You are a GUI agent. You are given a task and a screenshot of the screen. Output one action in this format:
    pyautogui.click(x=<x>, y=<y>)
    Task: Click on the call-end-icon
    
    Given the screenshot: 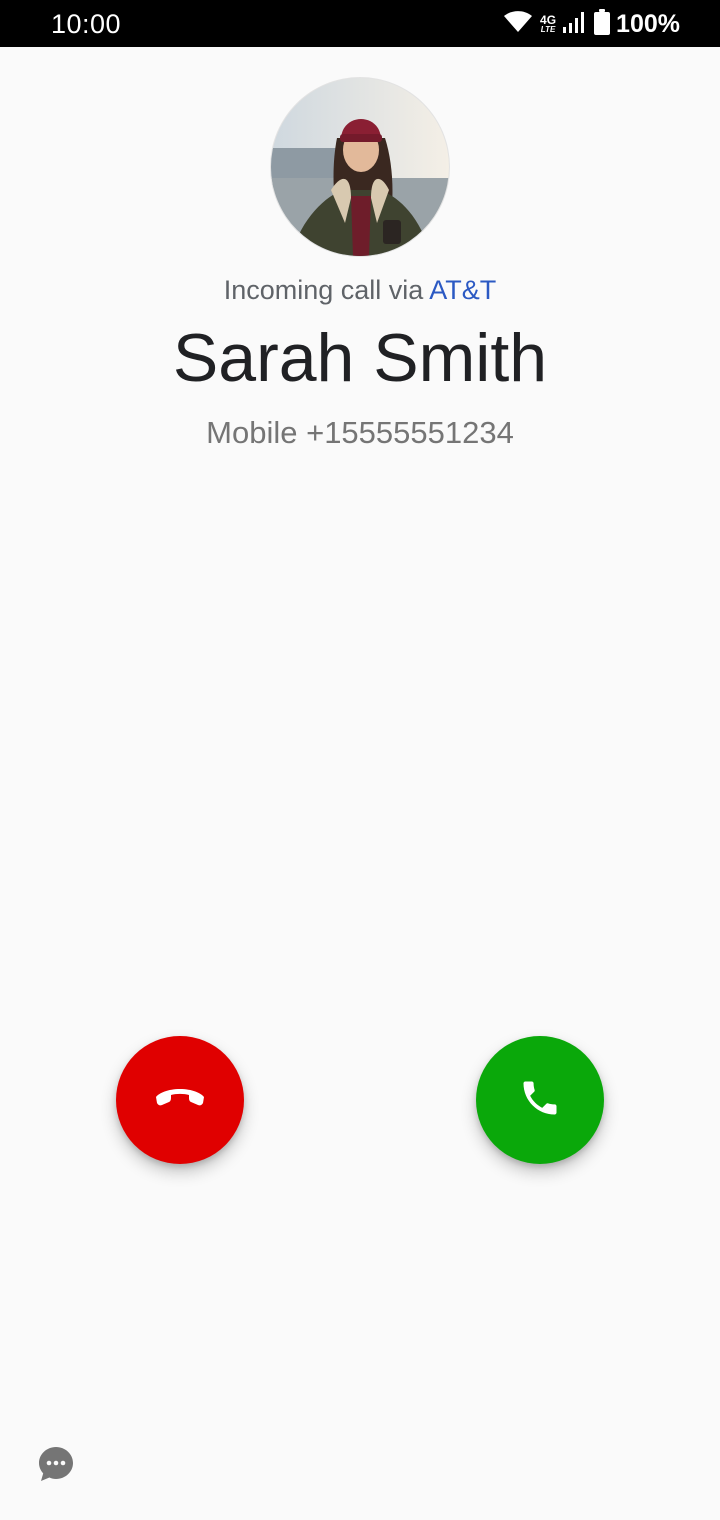 What is the action you would take?
    pyautogui.click(x=180, y=1100)
    